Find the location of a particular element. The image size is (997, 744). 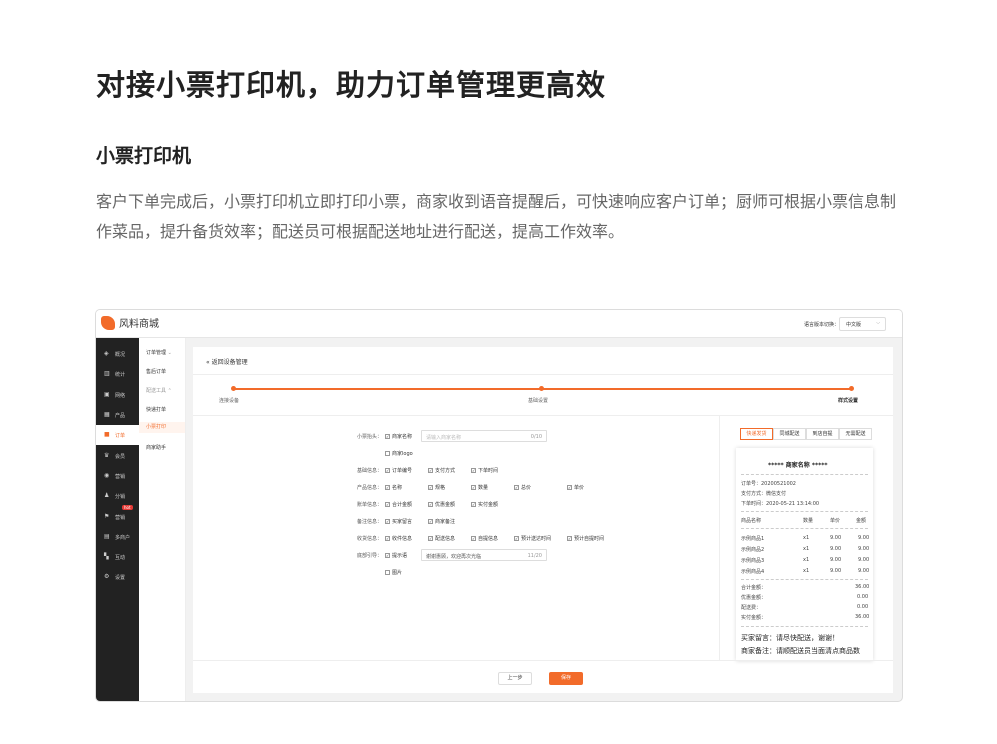

checkbox-order-time: ✓ 下单时间 is located at coordinates (484, 470).